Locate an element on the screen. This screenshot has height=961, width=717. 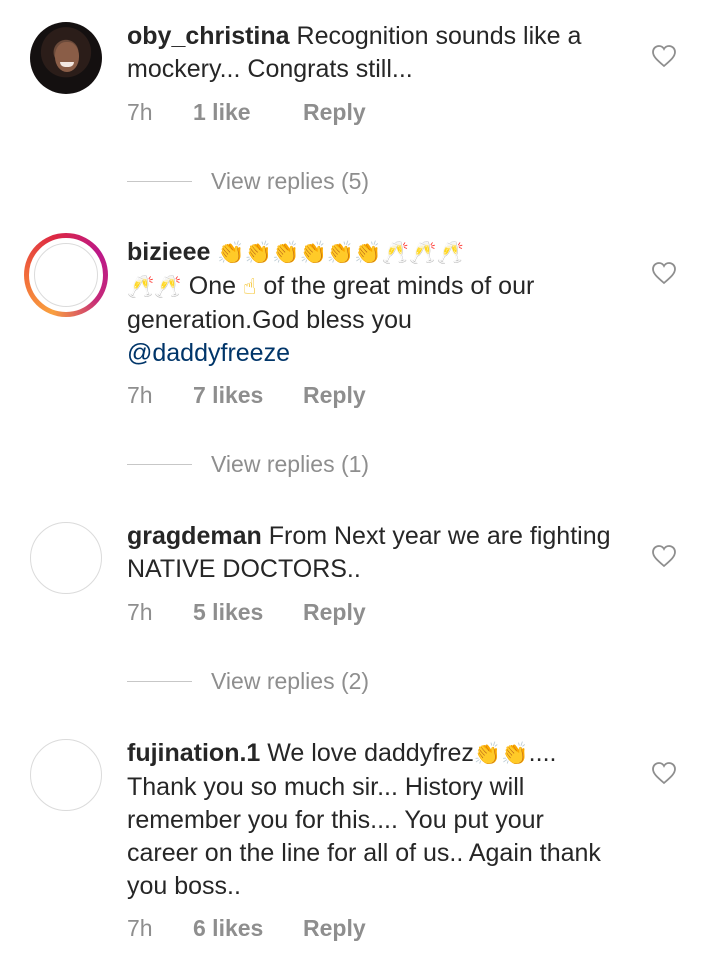
comment-likes: 6 likes is located at coordinates (248, 928).